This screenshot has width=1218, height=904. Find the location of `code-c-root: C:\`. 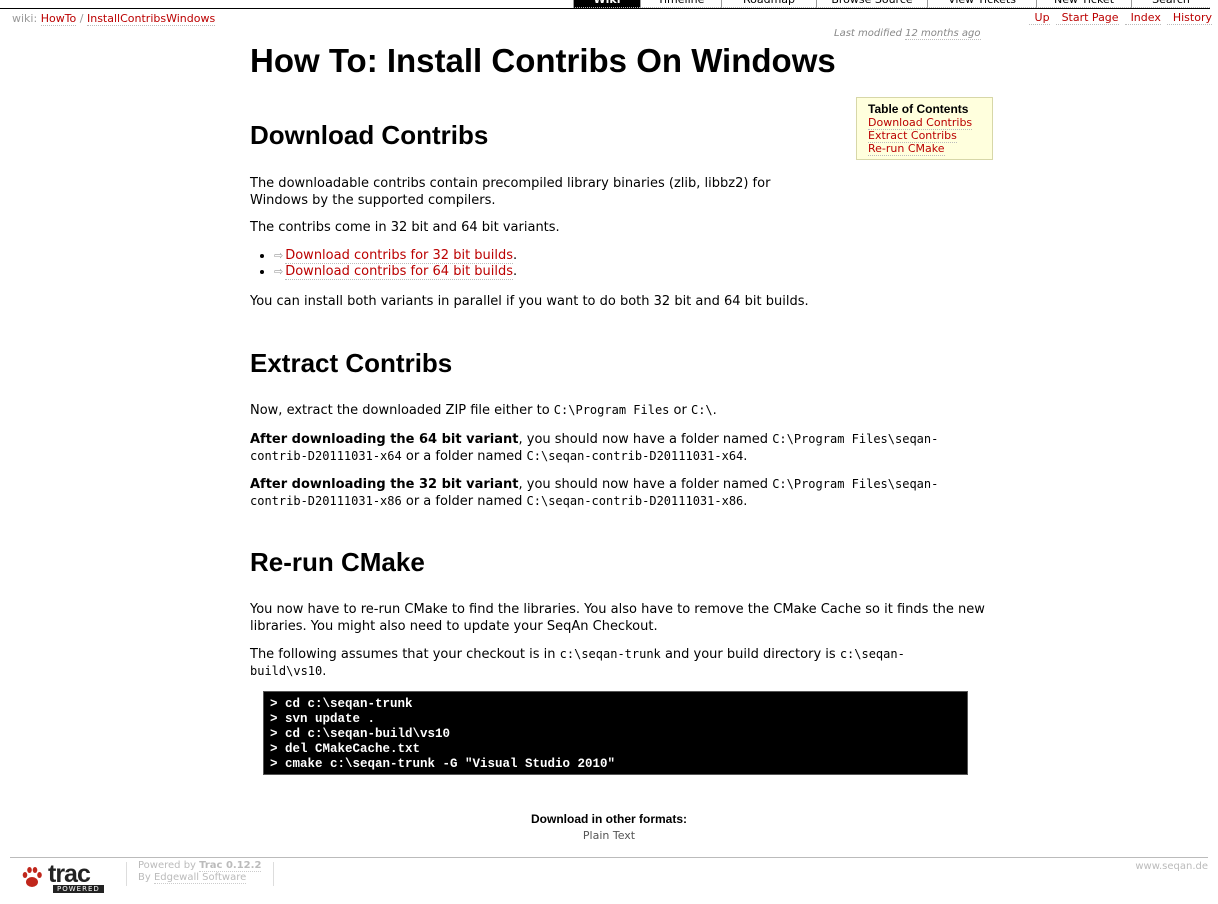

code-c-root: C:\ is located at coordinates (701, 410).